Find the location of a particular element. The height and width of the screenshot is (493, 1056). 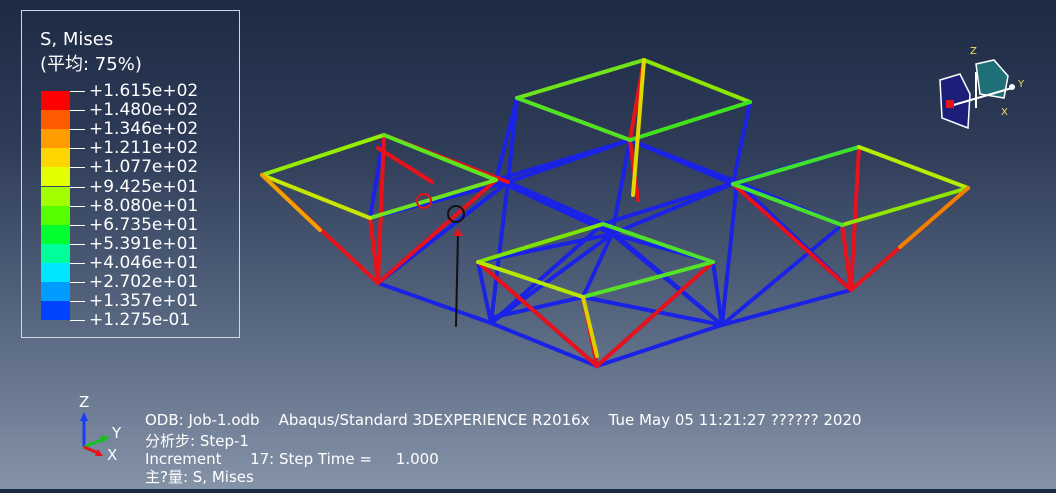

legend-value: +1.275e-01 is located at coordinates (140, 320).